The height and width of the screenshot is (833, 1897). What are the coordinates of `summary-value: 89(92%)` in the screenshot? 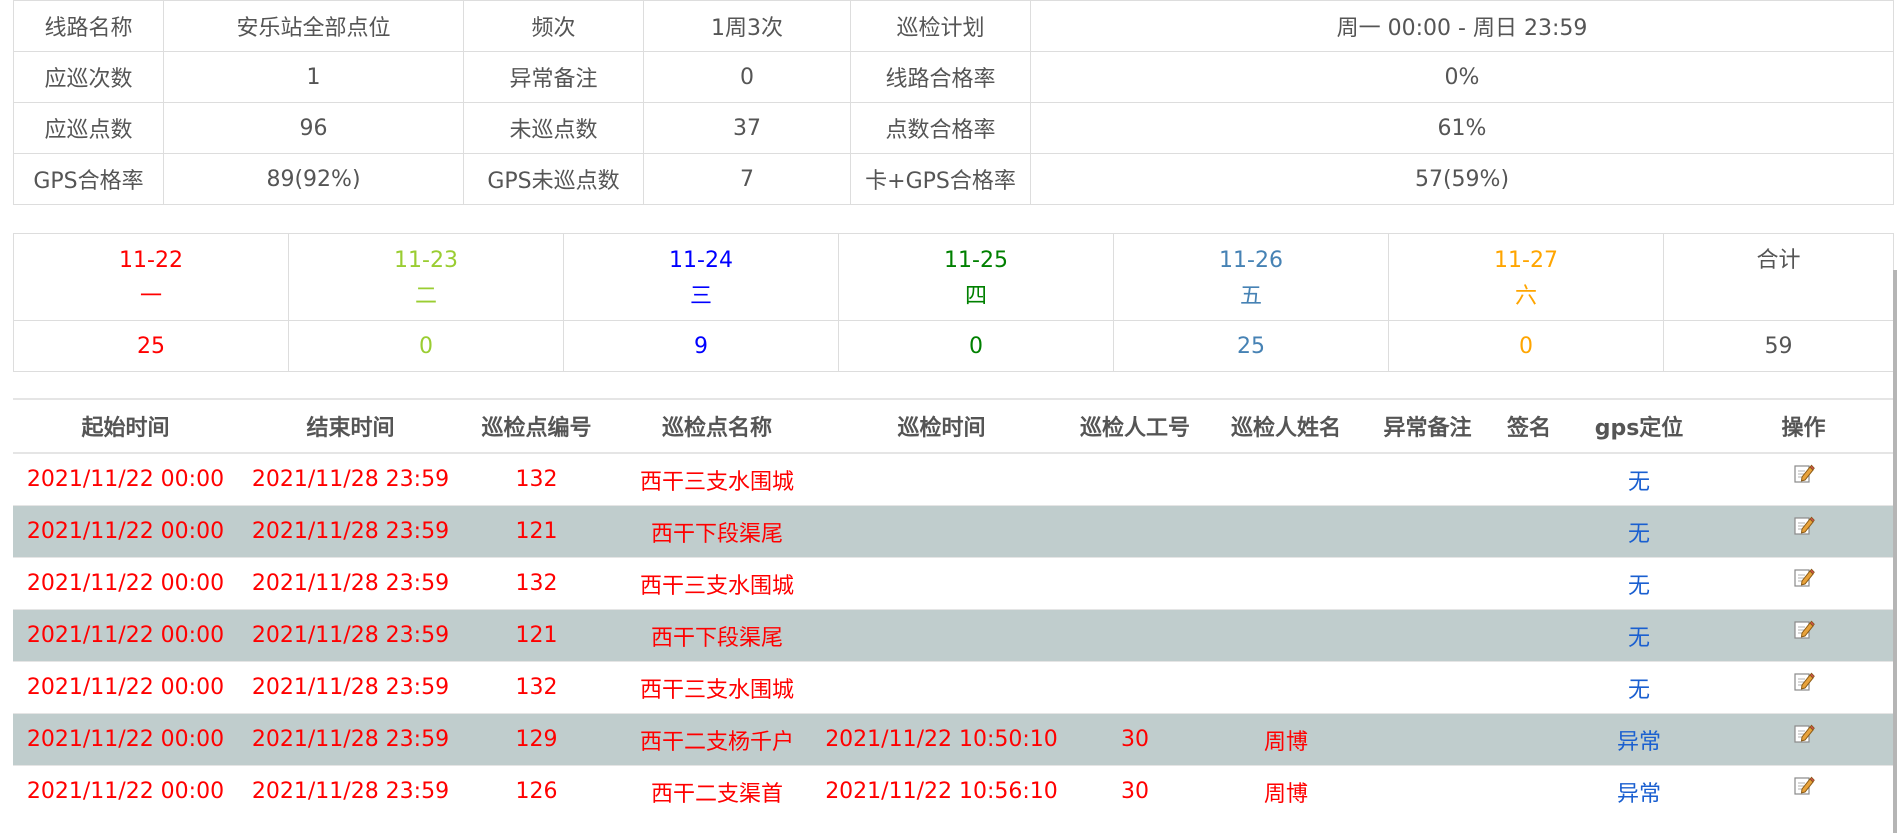 It's located at (313, 179).